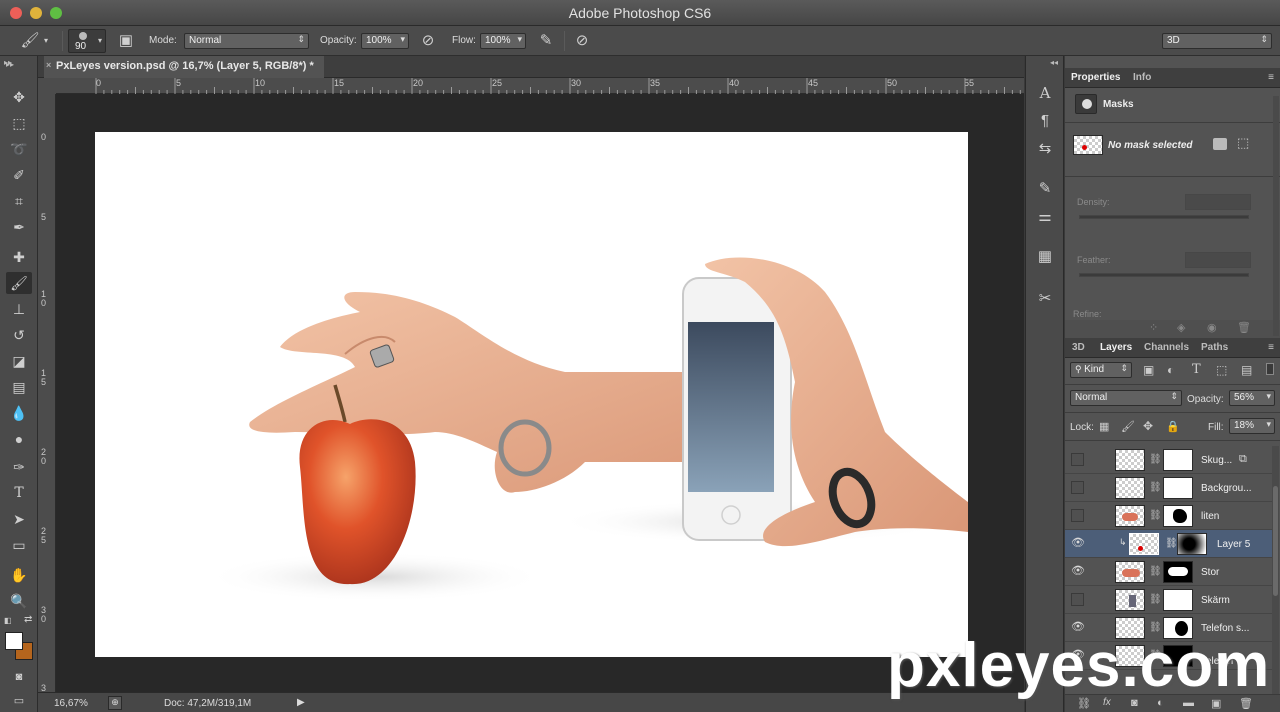 This screenshot has height=712, width=1280. Describe the element at coordinates (19, 361) in the screenshot. I see `eraser-tool-icon: ◪` at that location.